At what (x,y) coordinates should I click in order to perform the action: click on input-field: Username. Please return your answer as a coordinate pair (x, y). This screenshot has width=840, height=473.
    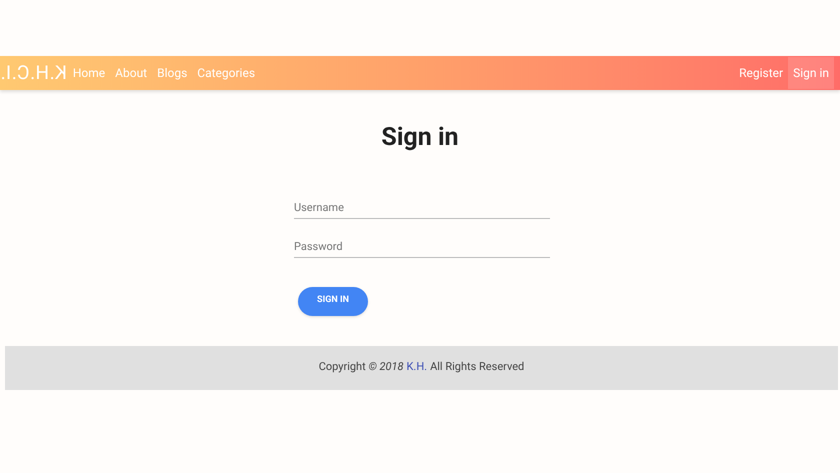
    Looking at the image, I should click on (422, 207).